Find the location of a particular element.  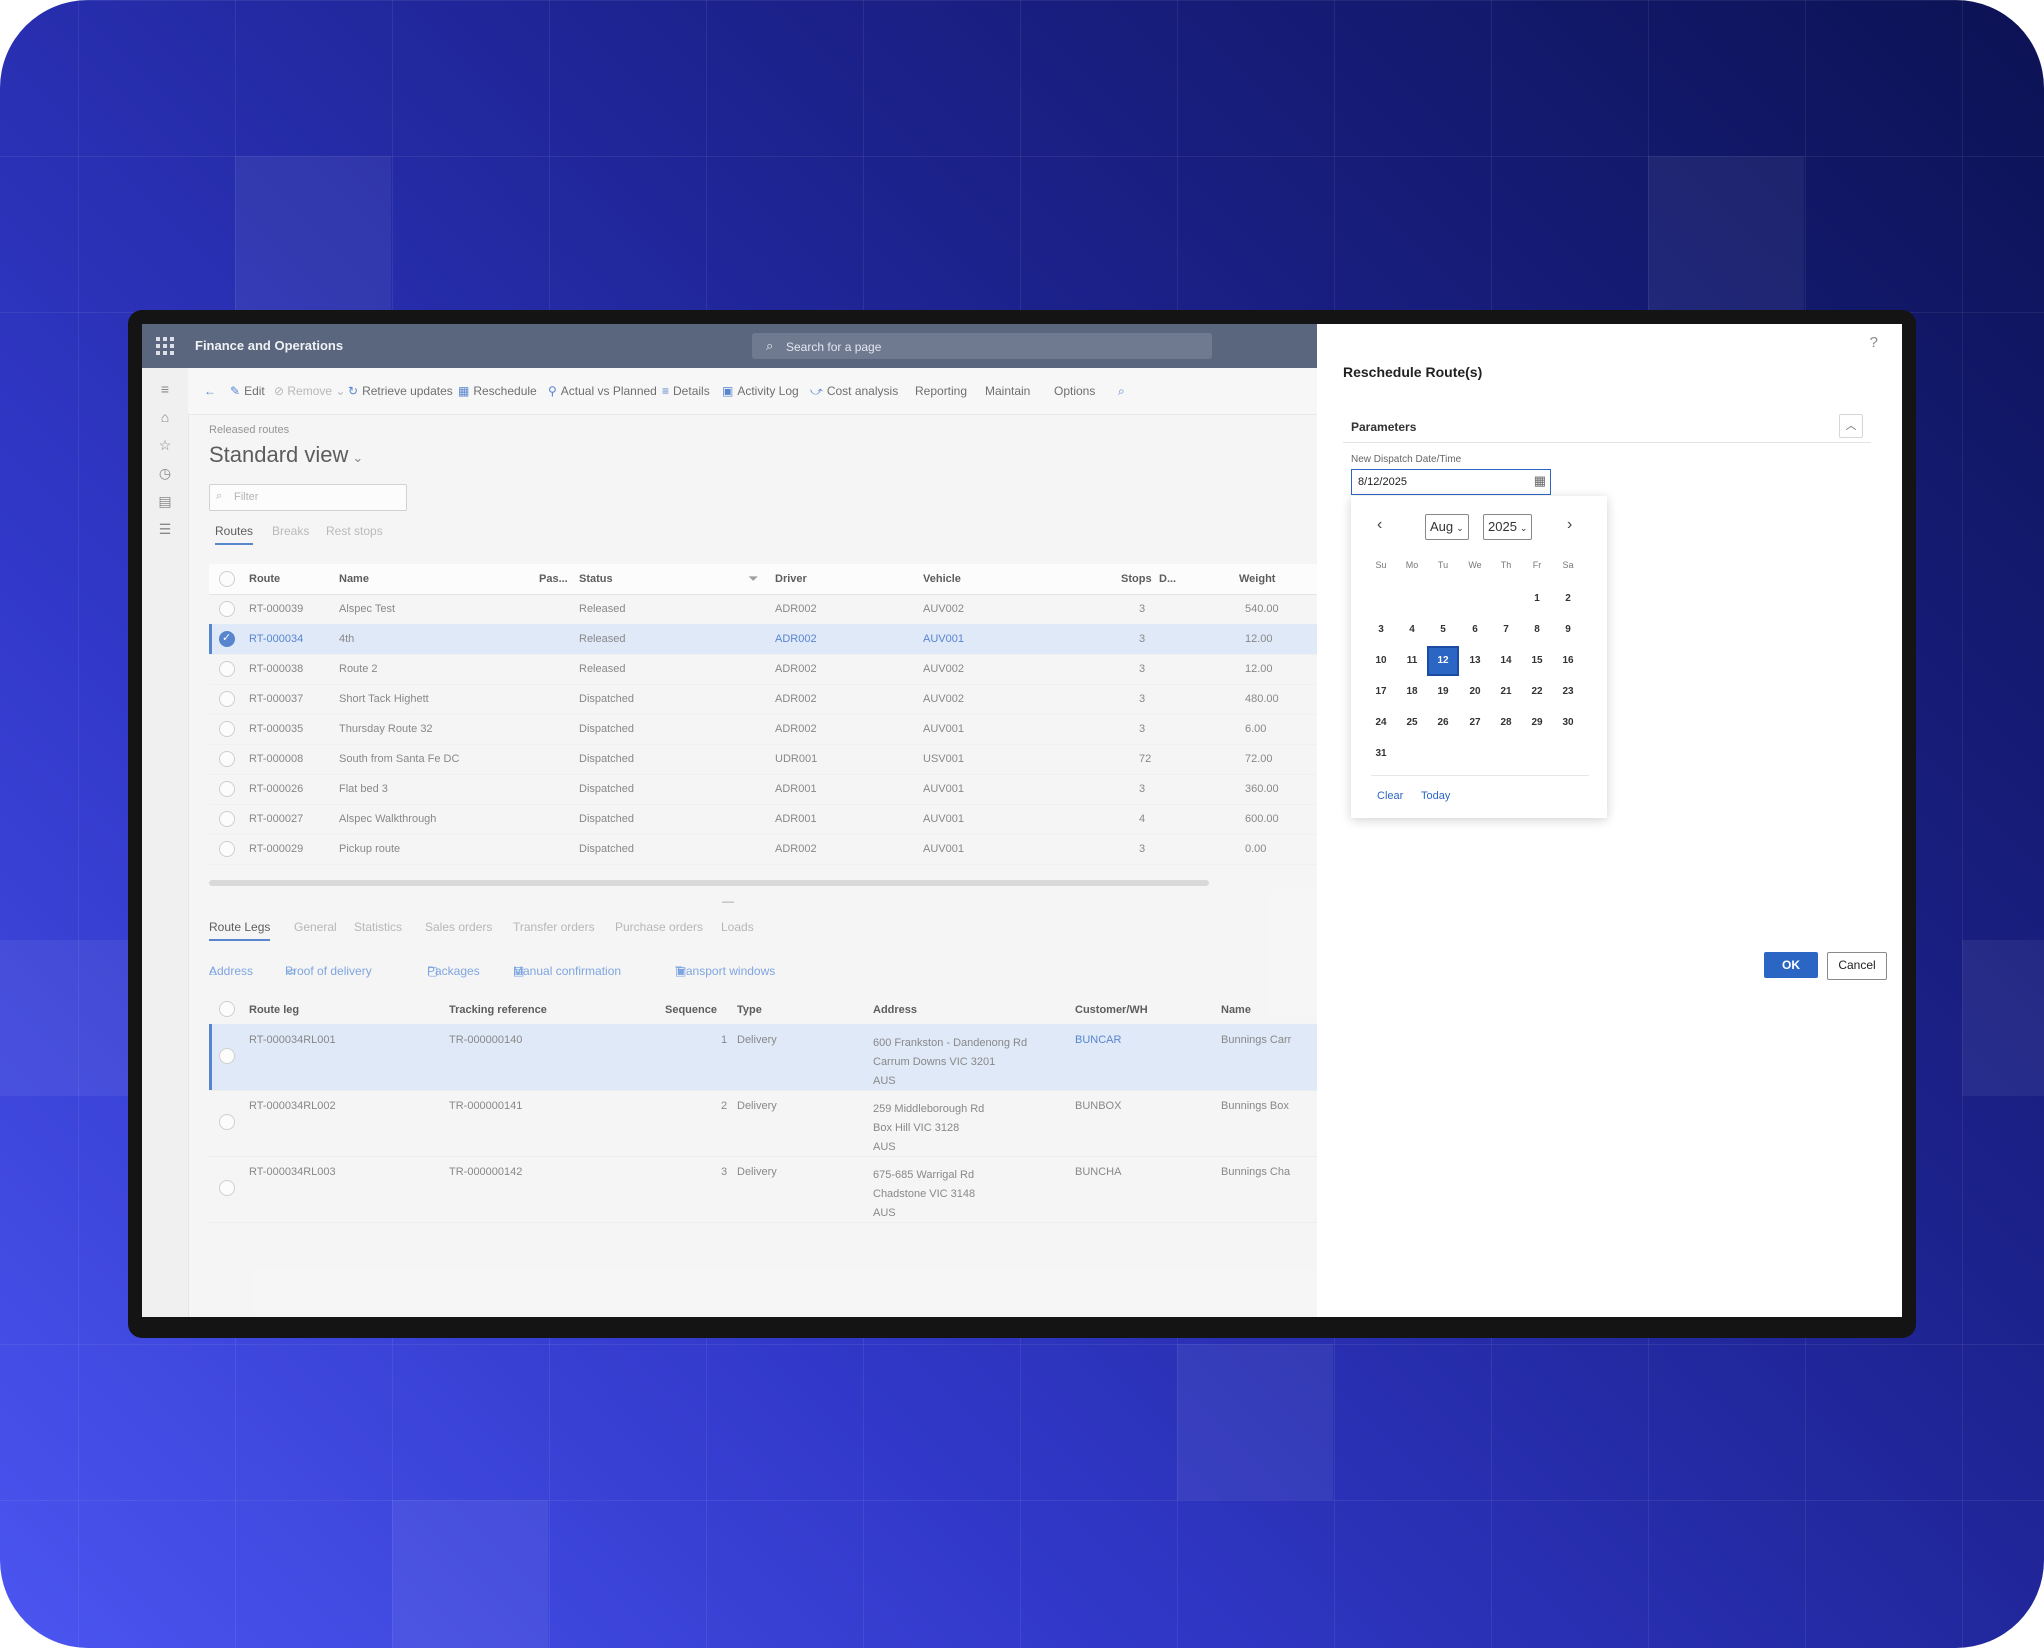

workspaces-icon: ▤ is located at coordinates (165, 501).